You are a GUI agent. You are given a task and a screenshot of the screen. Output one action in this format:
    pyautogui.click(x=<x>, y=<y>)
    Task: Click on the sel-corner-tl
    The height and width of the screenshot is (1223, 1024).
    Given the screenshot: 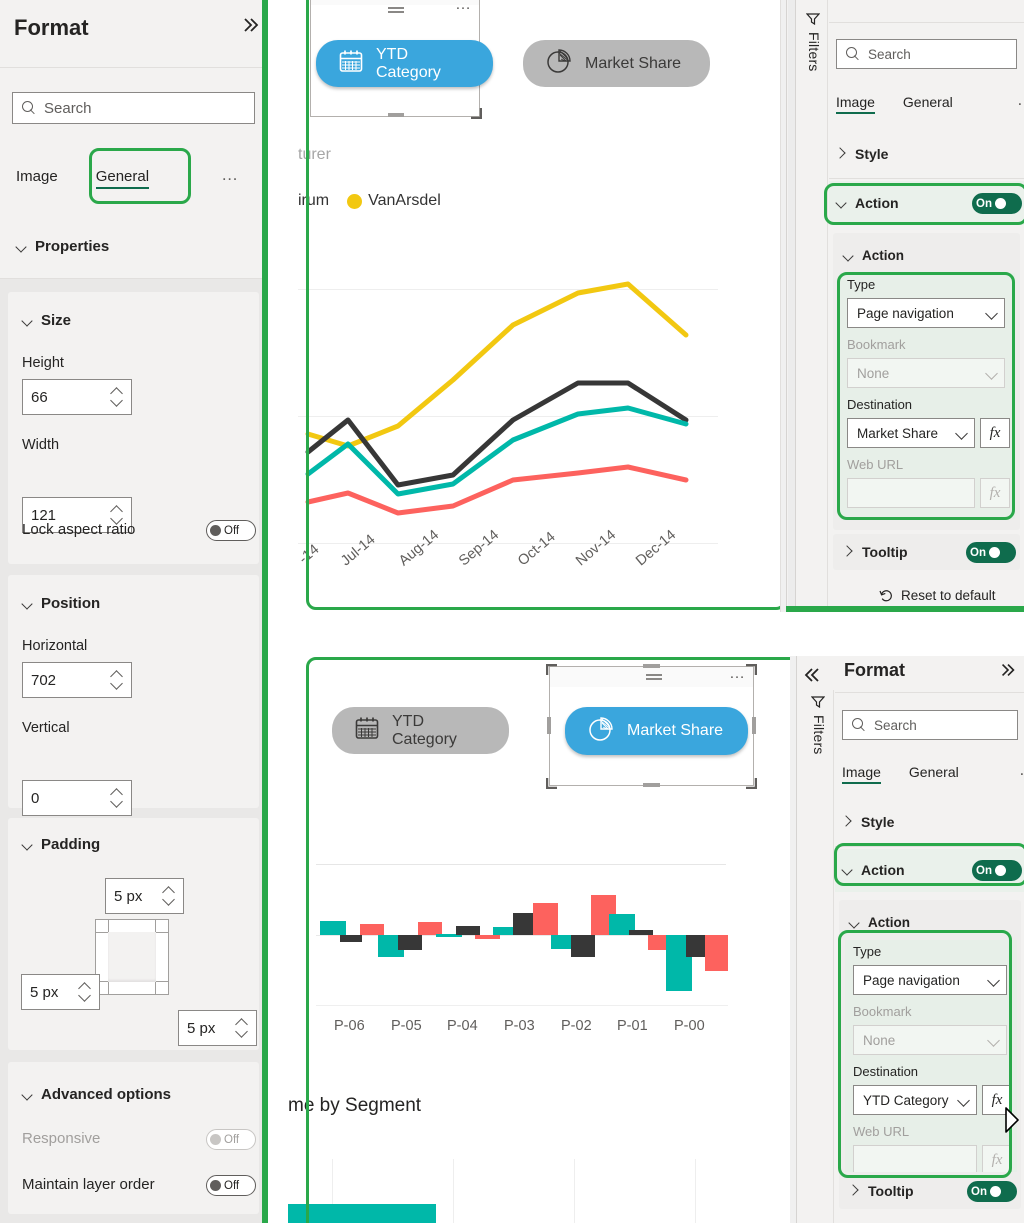 What is the action you would take?
    pyautogui.click(x=551, y=669)
    